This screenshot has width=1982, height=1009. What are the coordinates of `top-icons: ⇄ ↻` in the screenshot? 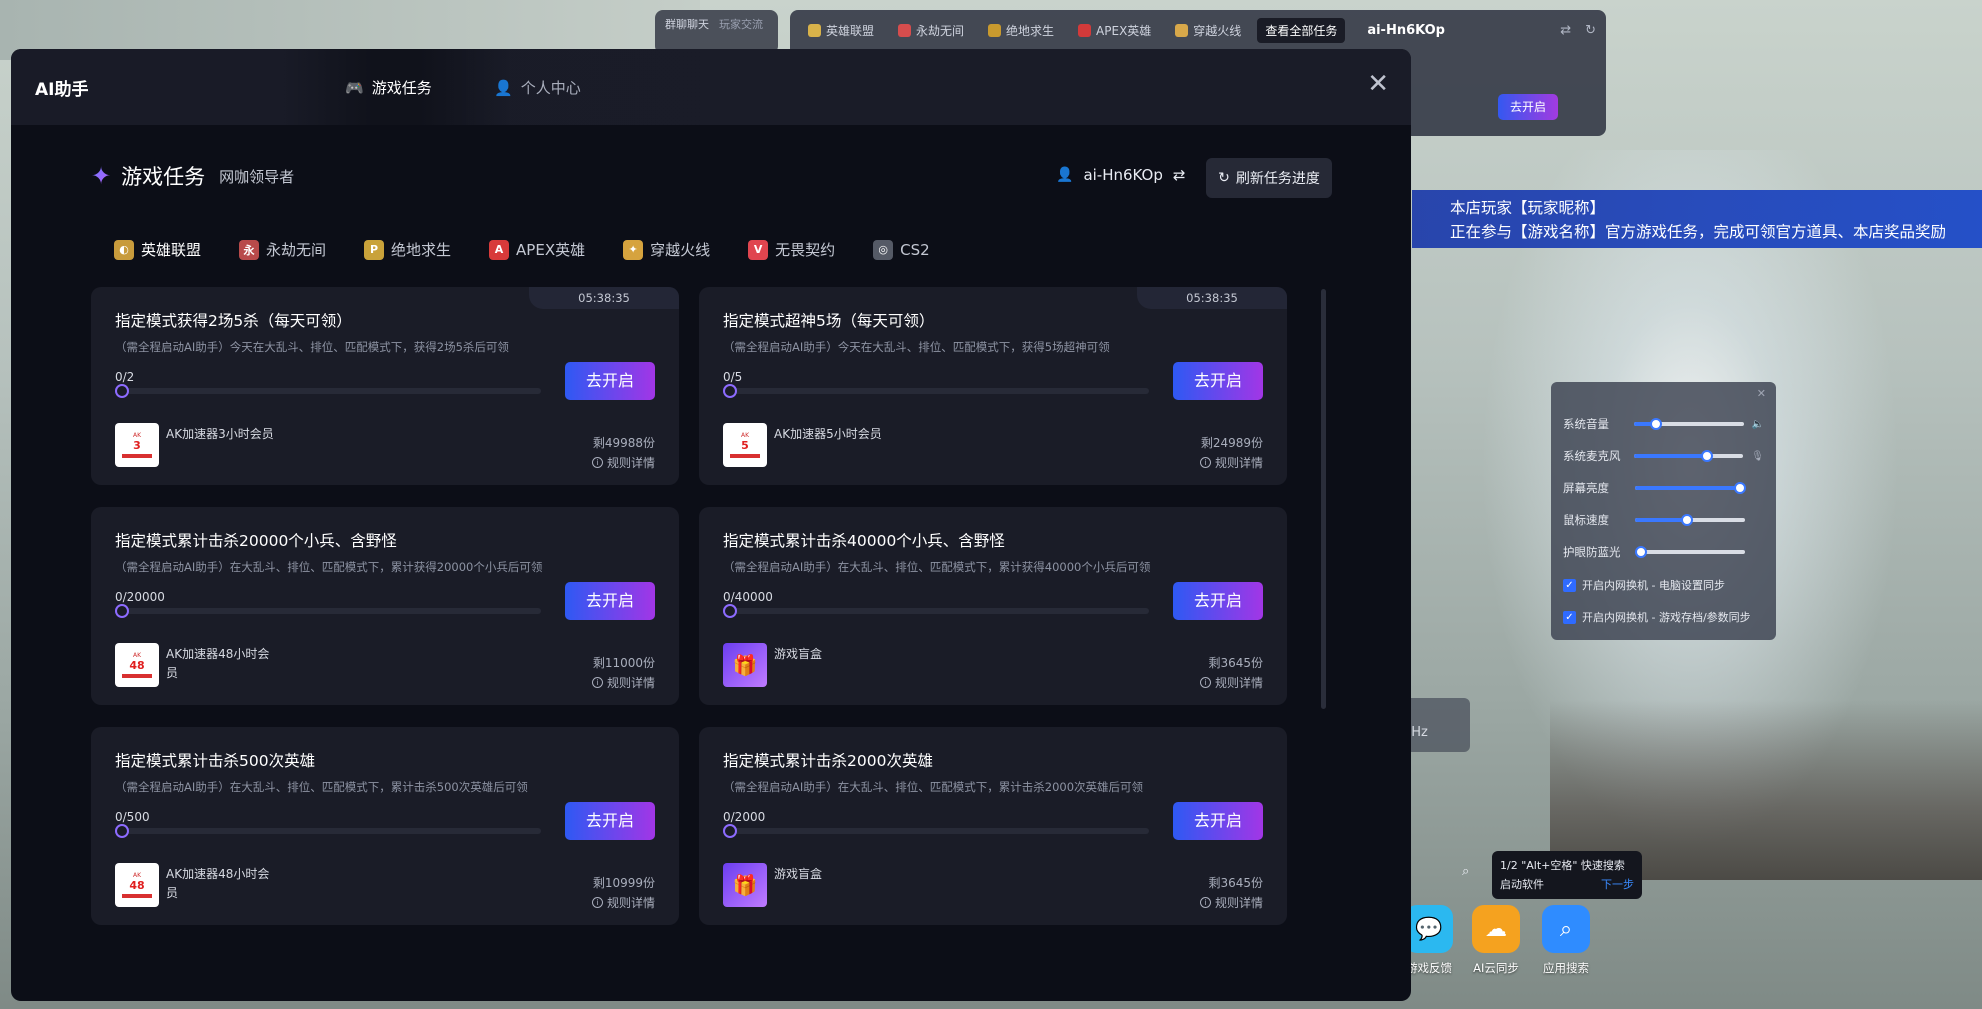 It's located at (1578, 30).